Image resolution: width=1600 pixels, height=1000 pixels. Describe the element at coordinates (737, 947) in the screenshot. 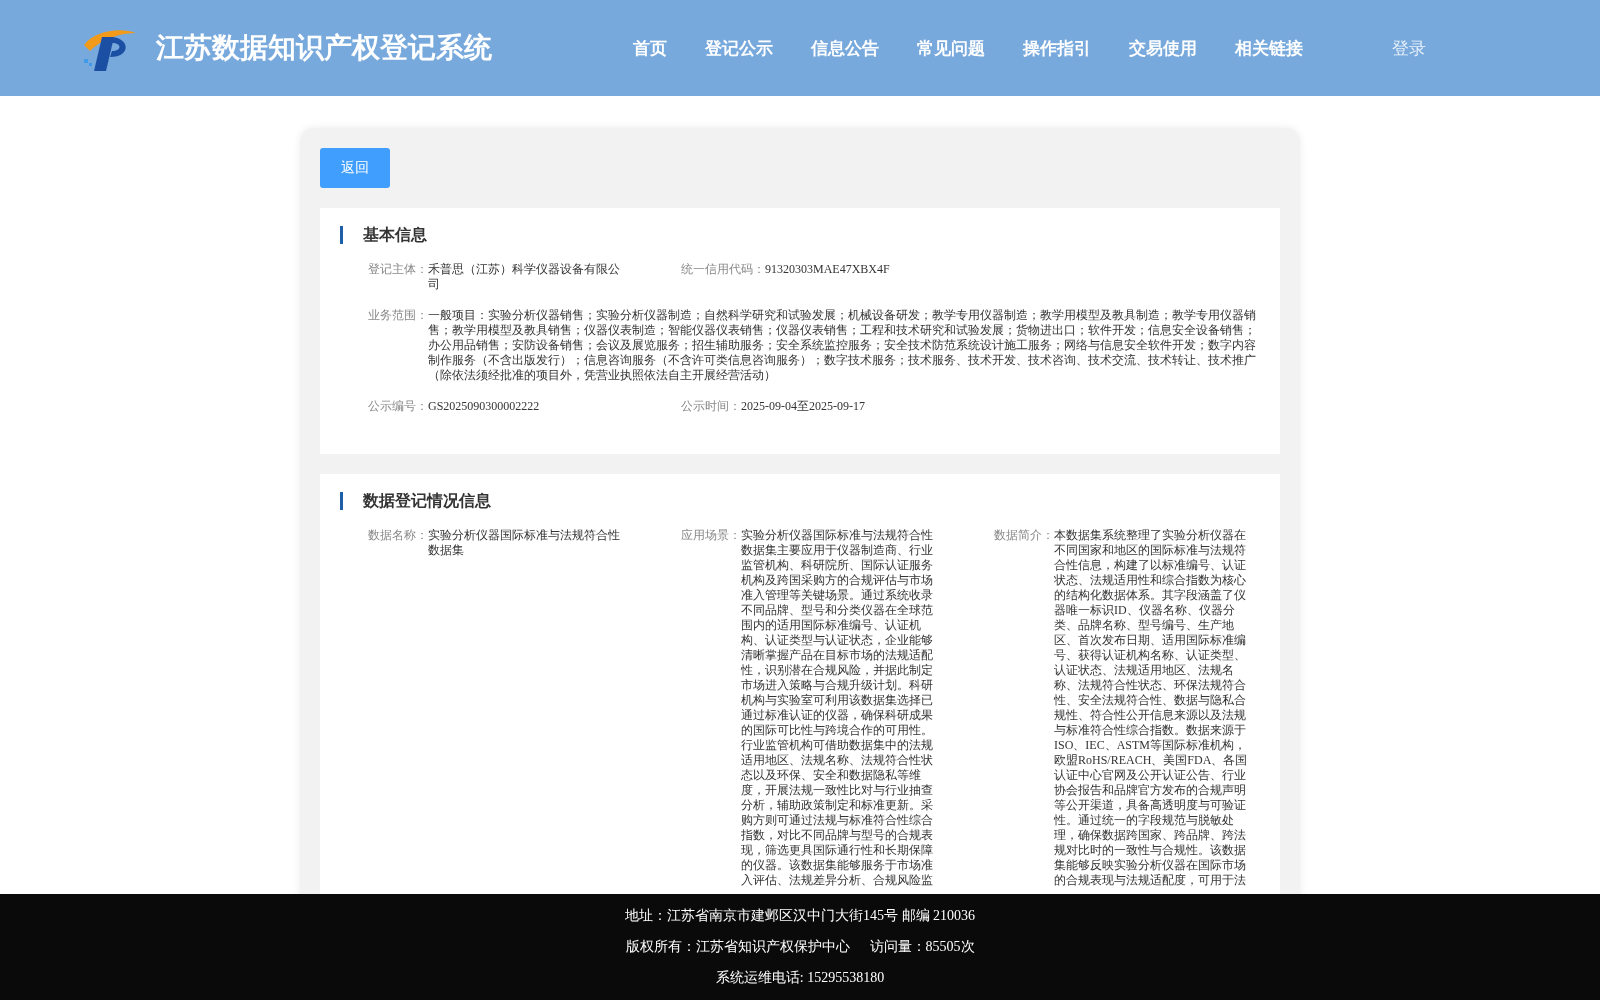

I see `footer-text: 版权所有：江苏省知识产权保护中心` at that location.